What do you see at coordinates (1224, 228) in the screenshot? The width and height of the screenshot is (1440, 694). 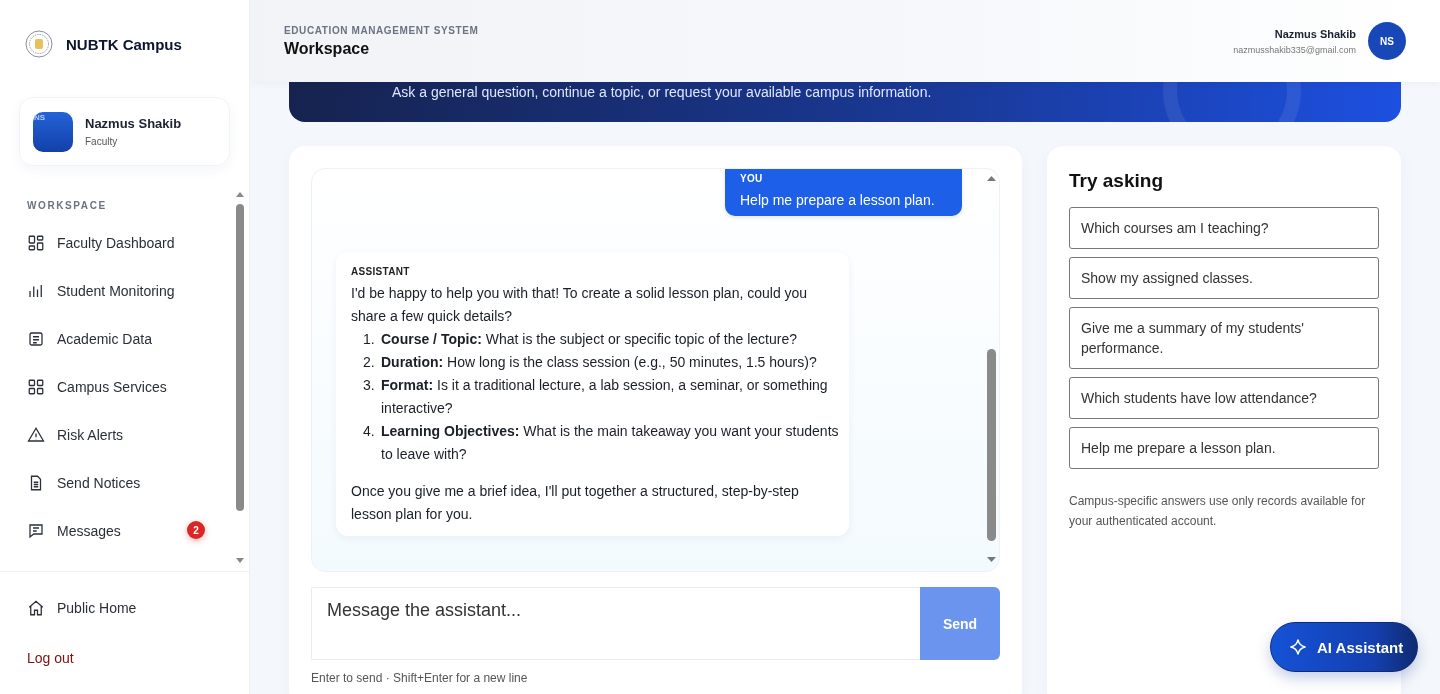 I see `suggestion-button: Which courses am I teaching?` at bounding box center [1224, 228].